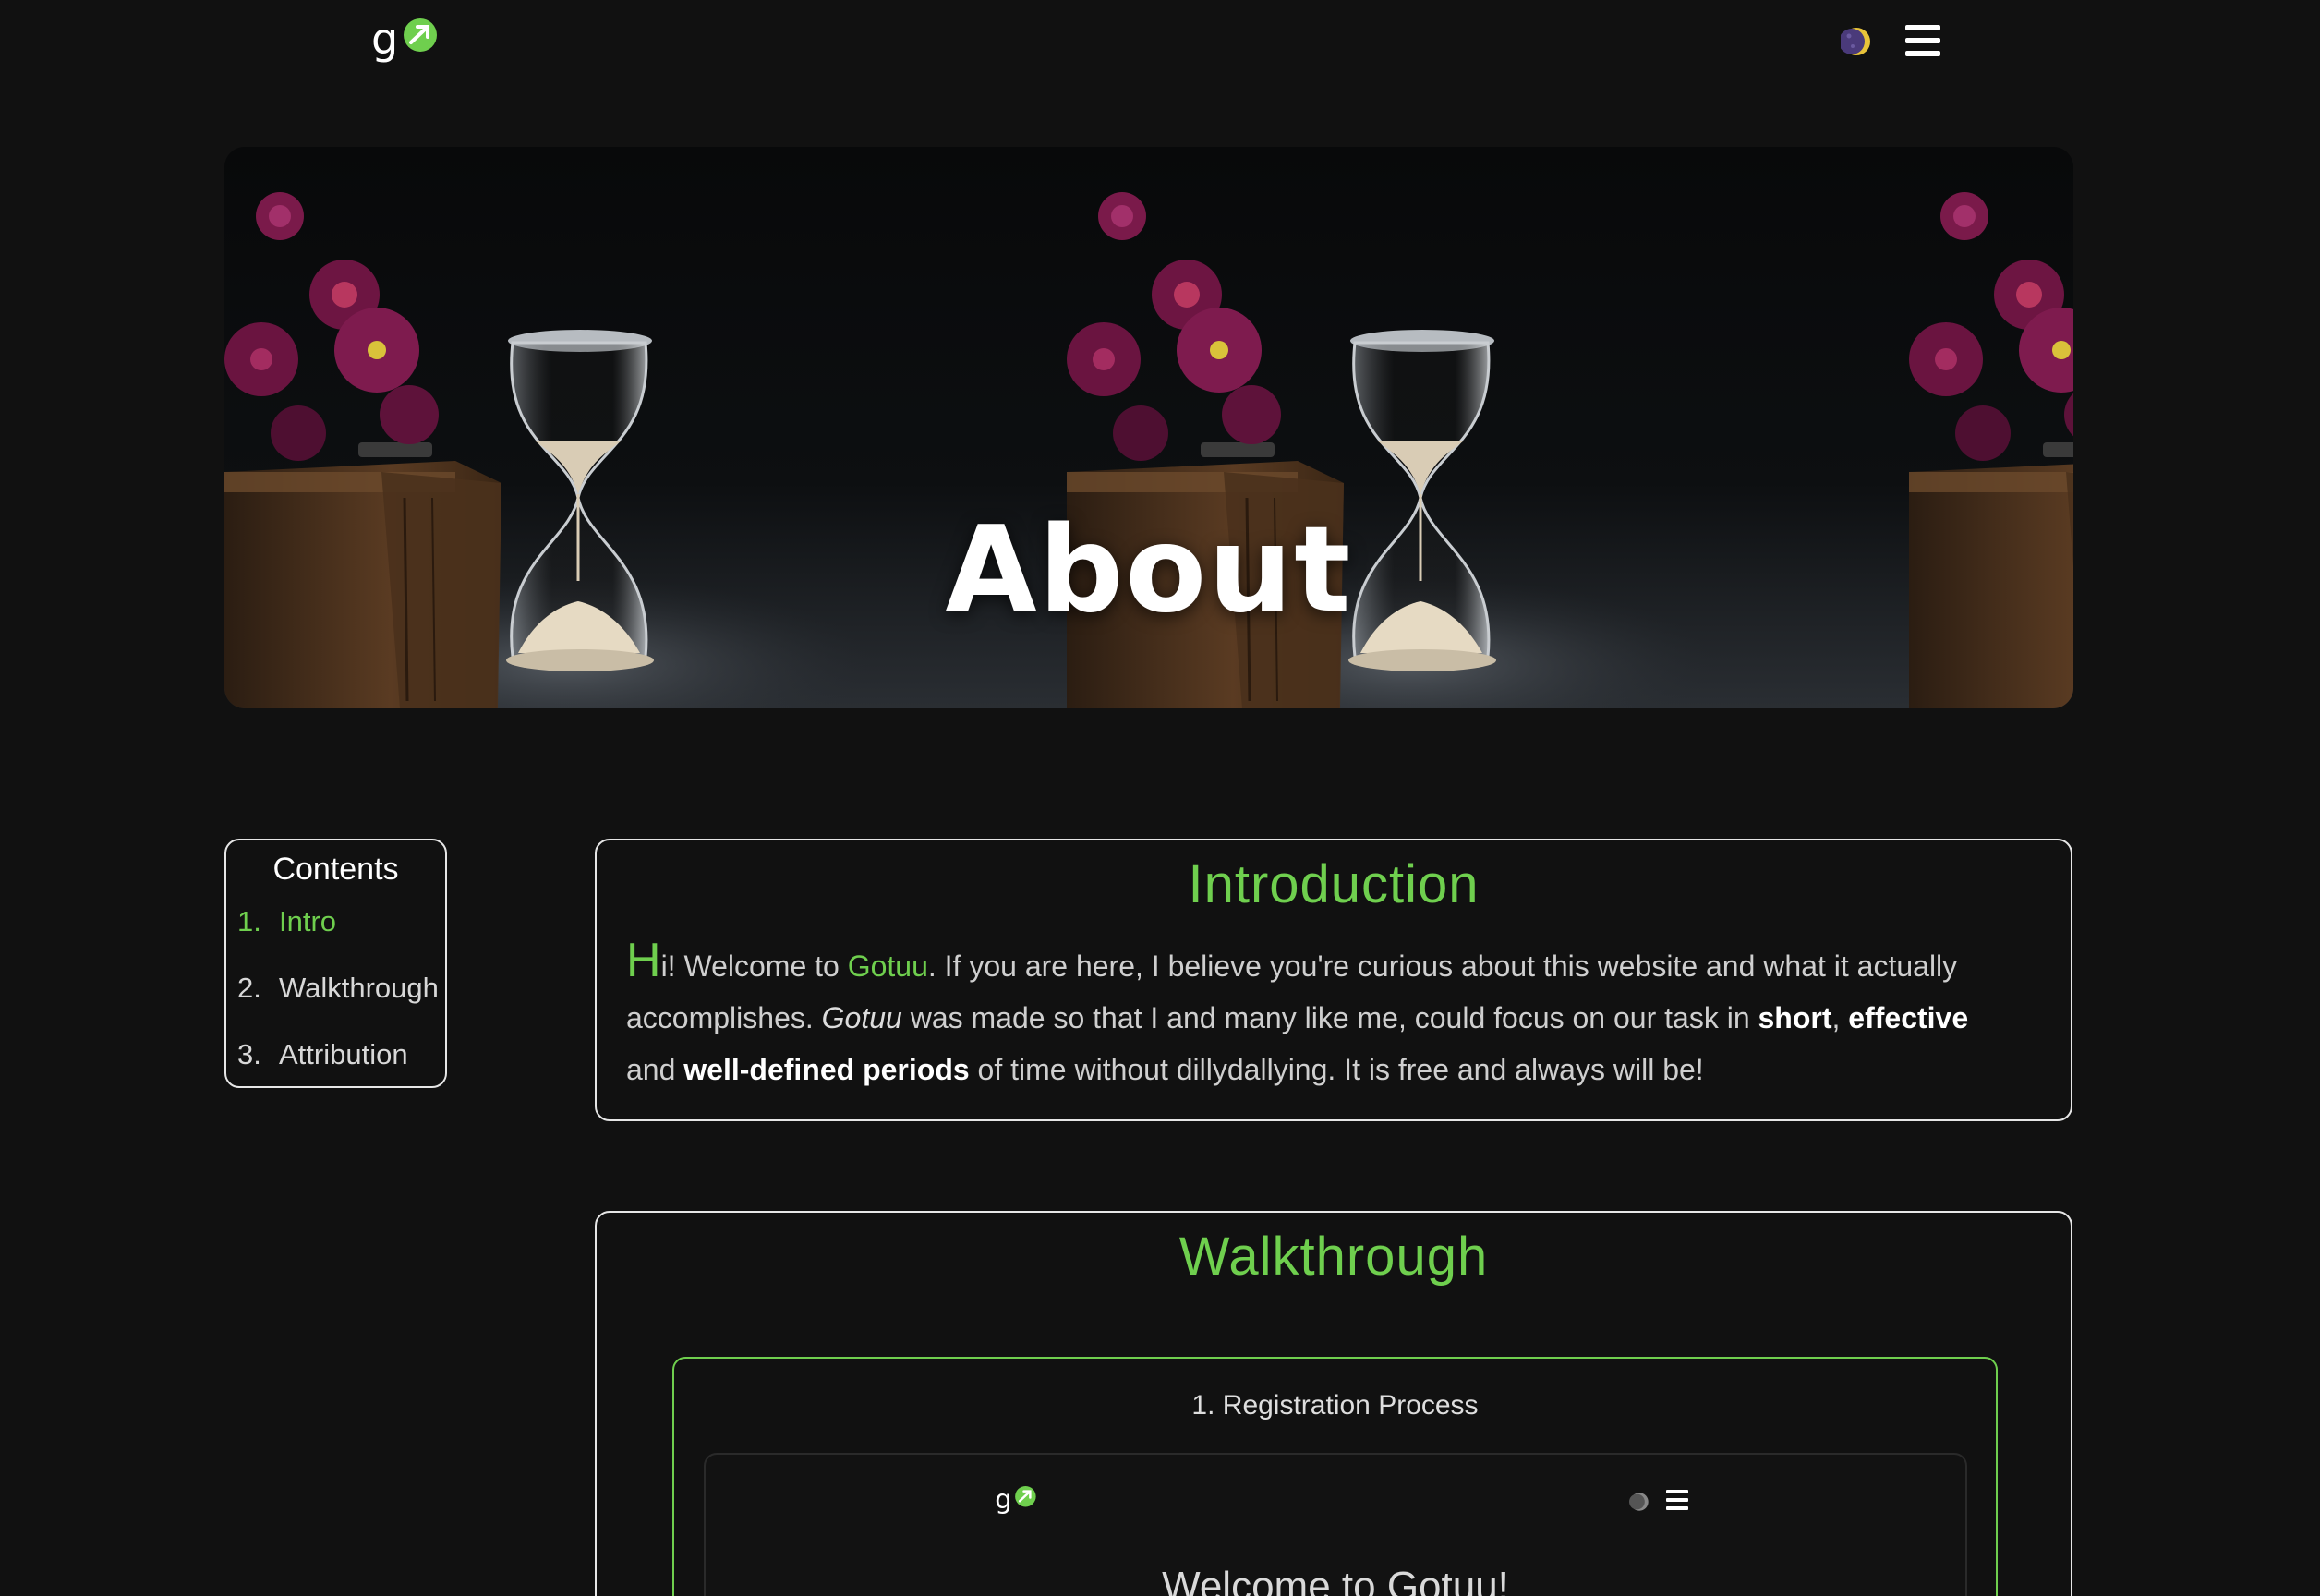 The height and width of the screenshot is (1596, 2320). What do you see at coordinates (1149, 570) in the screenshot?
I see `page-title: About` at bounding box center [1149, 570].